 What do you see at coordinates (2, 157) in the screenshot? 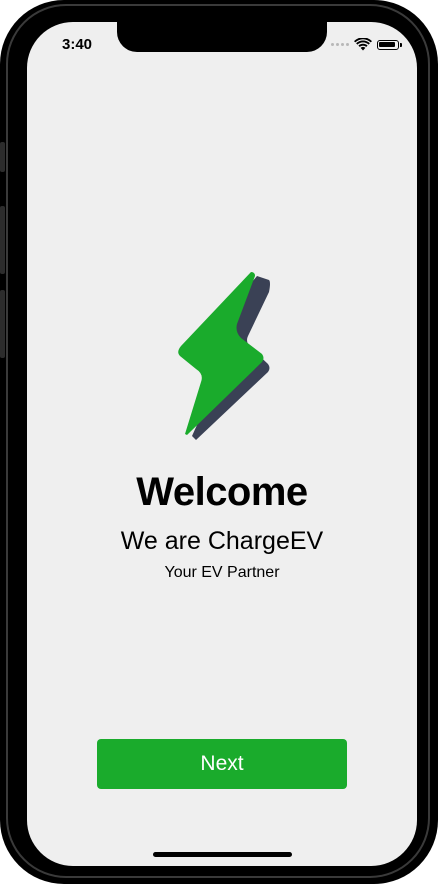
I see `silent-switch` at bounding box center [2, 157].